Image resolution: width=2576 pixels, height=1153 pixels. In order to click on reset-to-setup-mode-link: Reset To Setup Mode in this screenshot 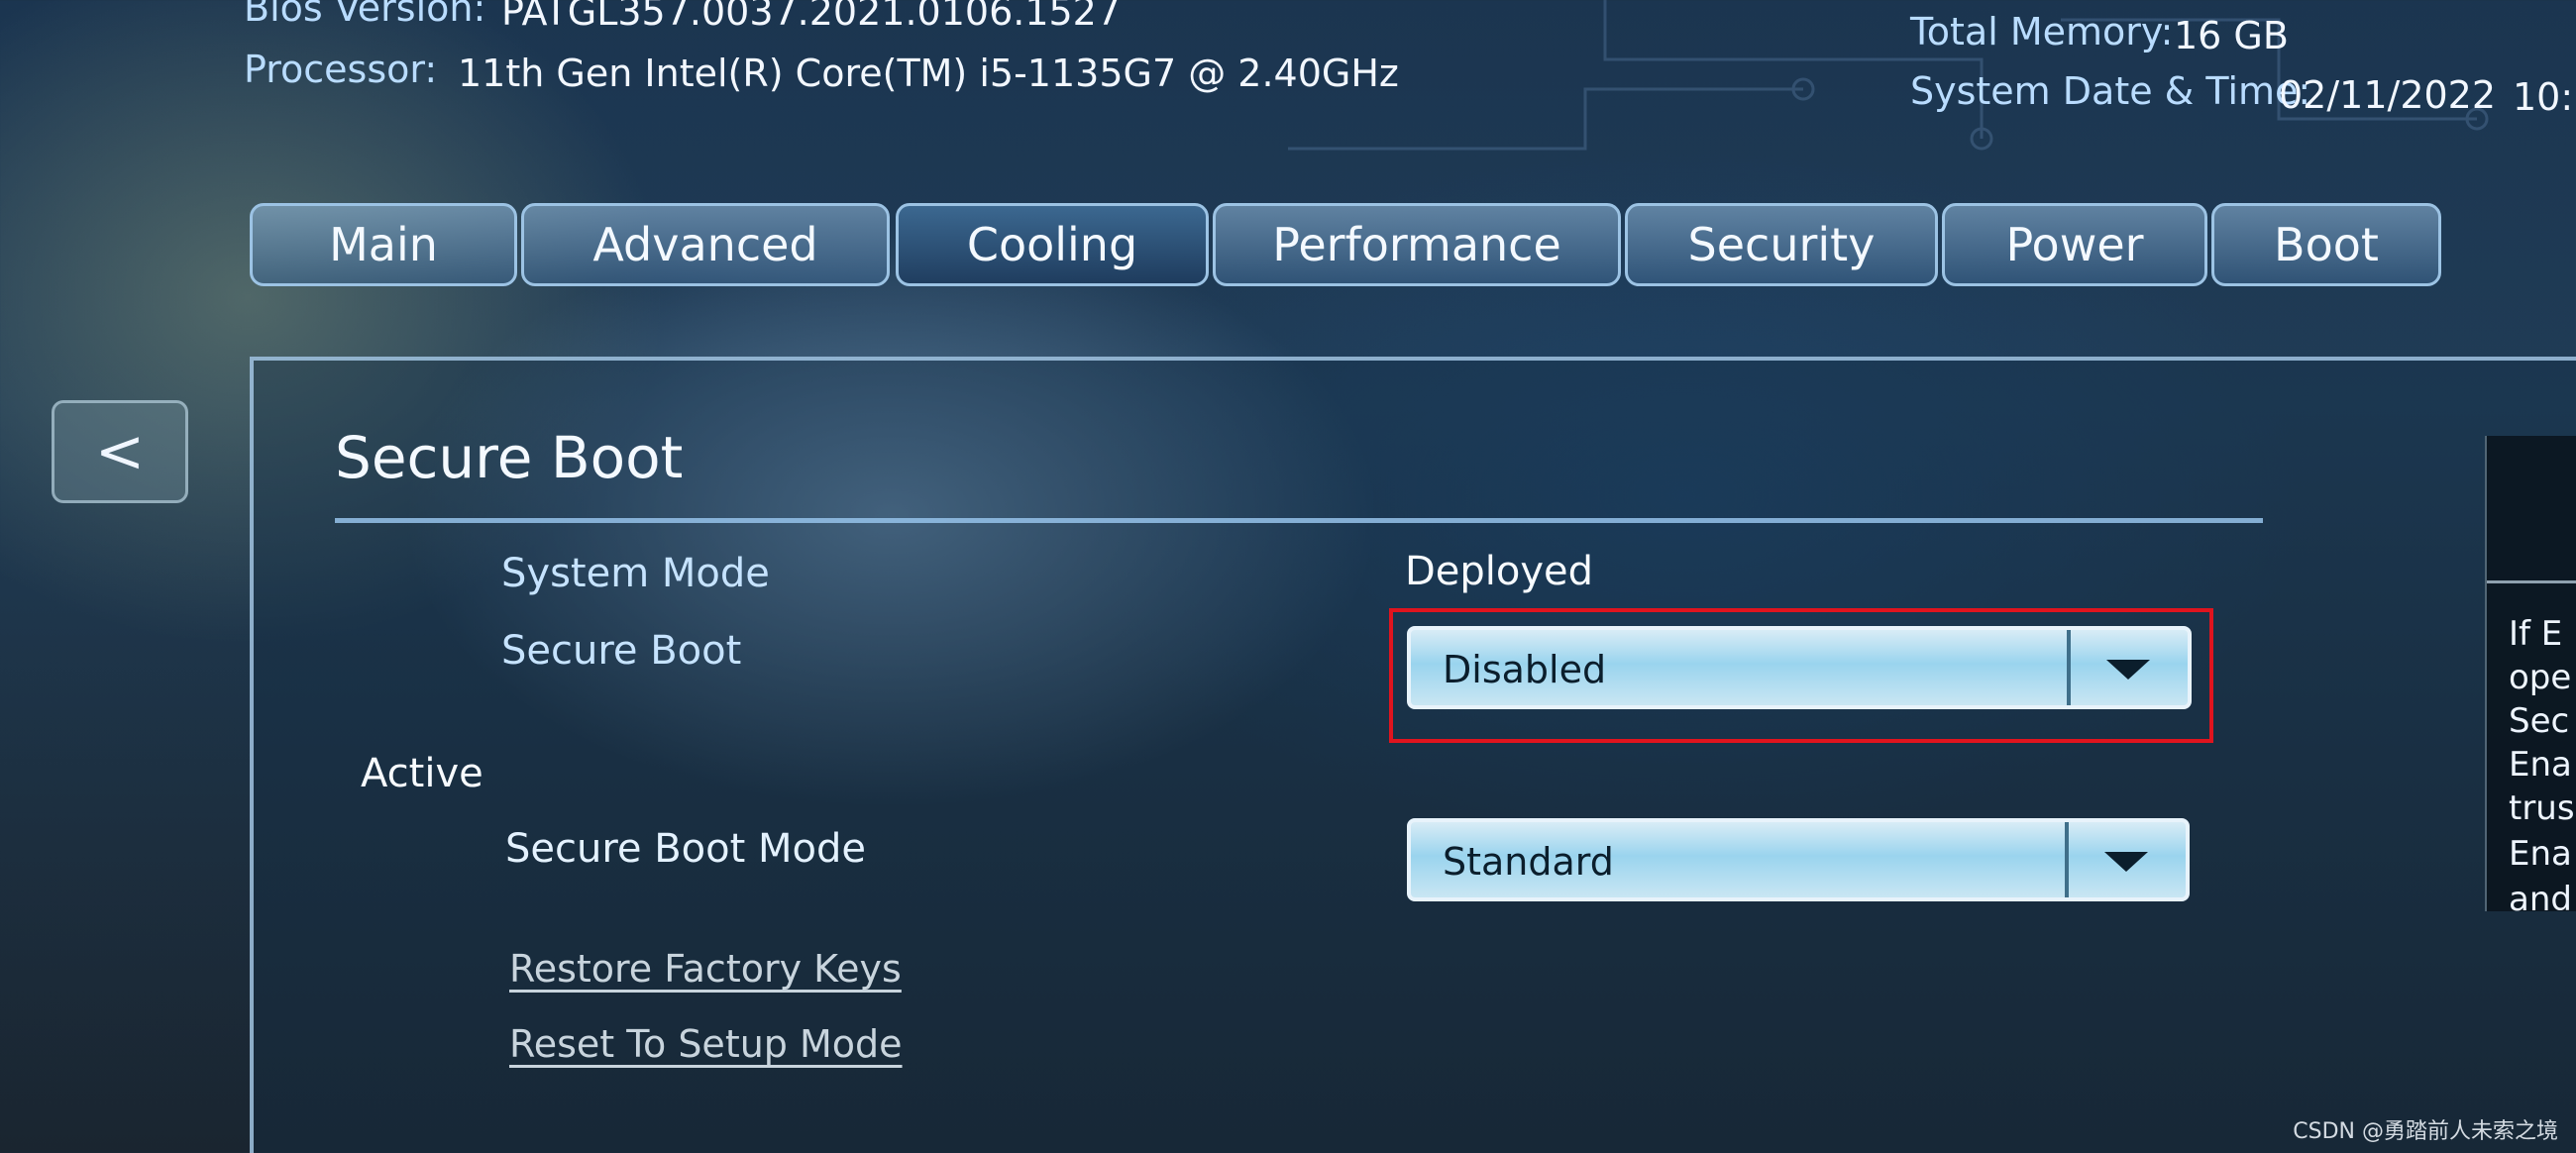, I will do `click(706, 1044)`.